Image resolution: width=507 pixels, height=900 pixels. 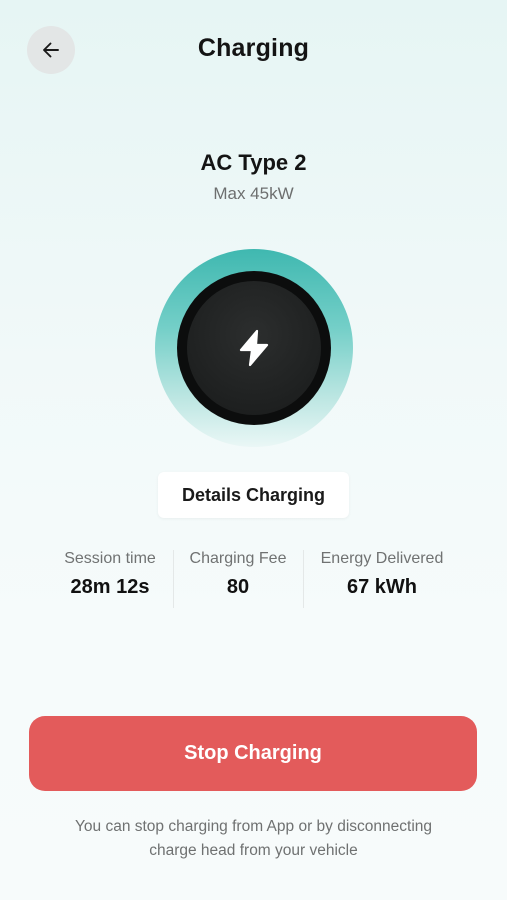 I want to click on stat-value: 28m 12s, so click(x=110, y=587).